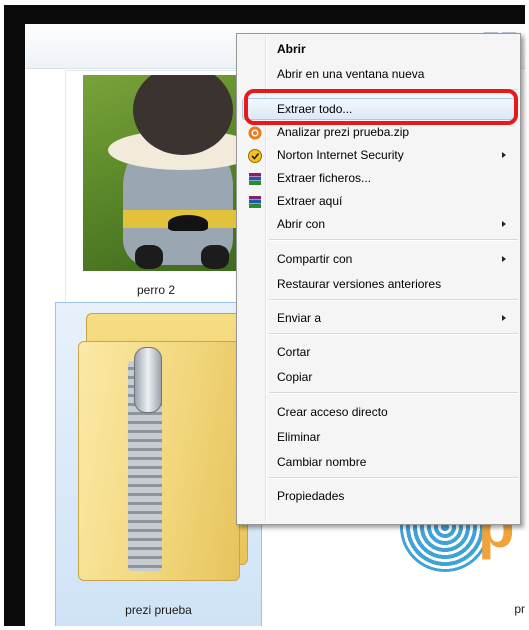 This screenshot has height=630, width=529. Describe the element at coordinates (378, 437) in the screenshot. I see `menu-item-delete: Eliminar` at that location.